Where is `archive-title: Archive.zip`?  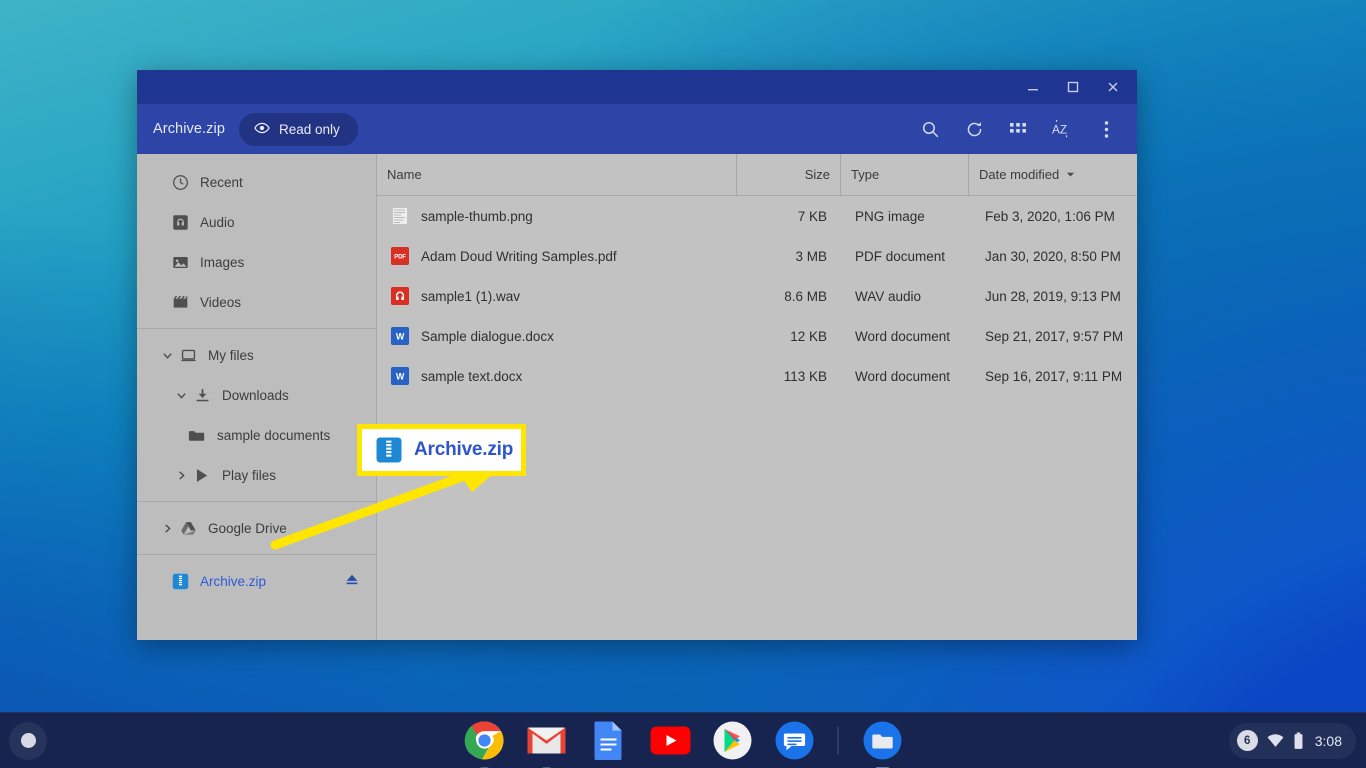
archive-title: Archive.zip is located at coordinates (189, 129).